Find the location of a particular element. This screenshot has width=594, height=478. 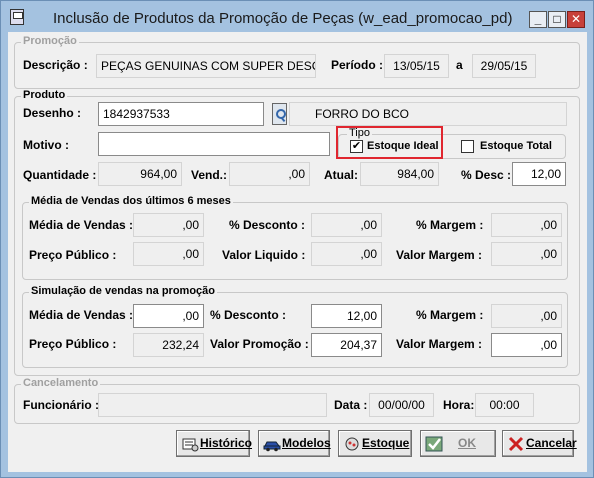

media-pmargem-field: ,00 is located at coordinates (526, 225).